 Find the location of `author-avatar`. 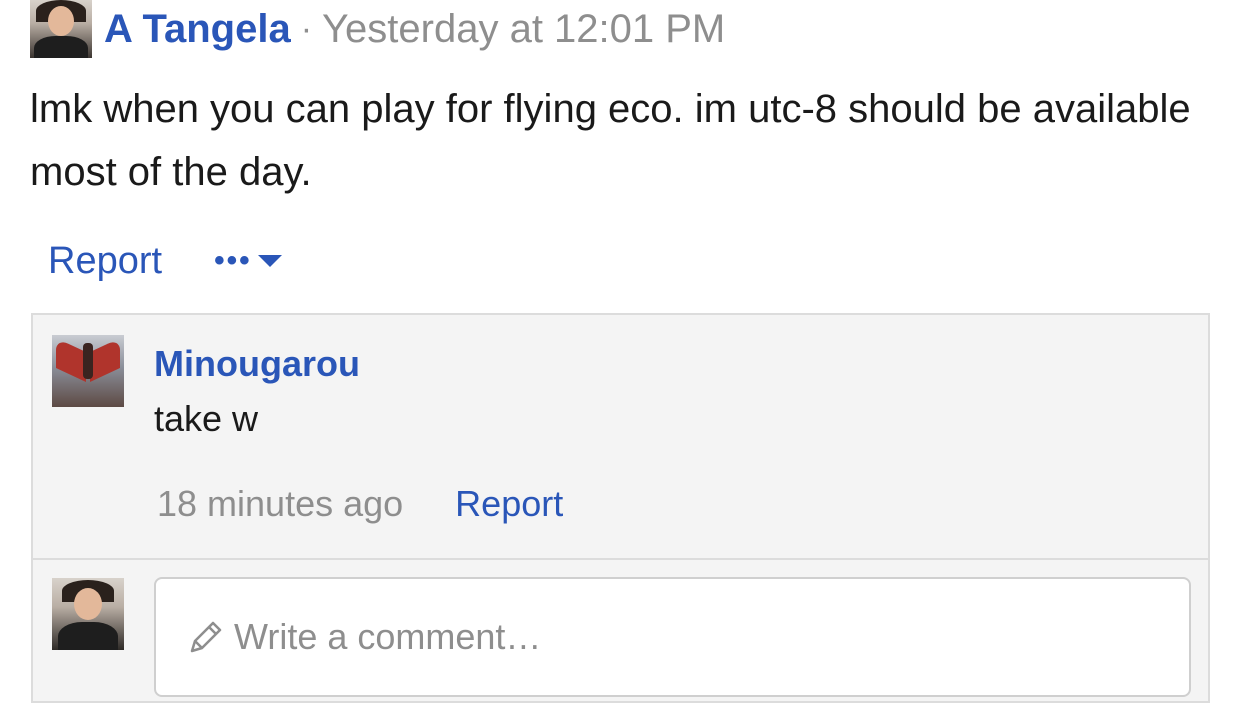

author-avatar is located at coordinates (61, 29).